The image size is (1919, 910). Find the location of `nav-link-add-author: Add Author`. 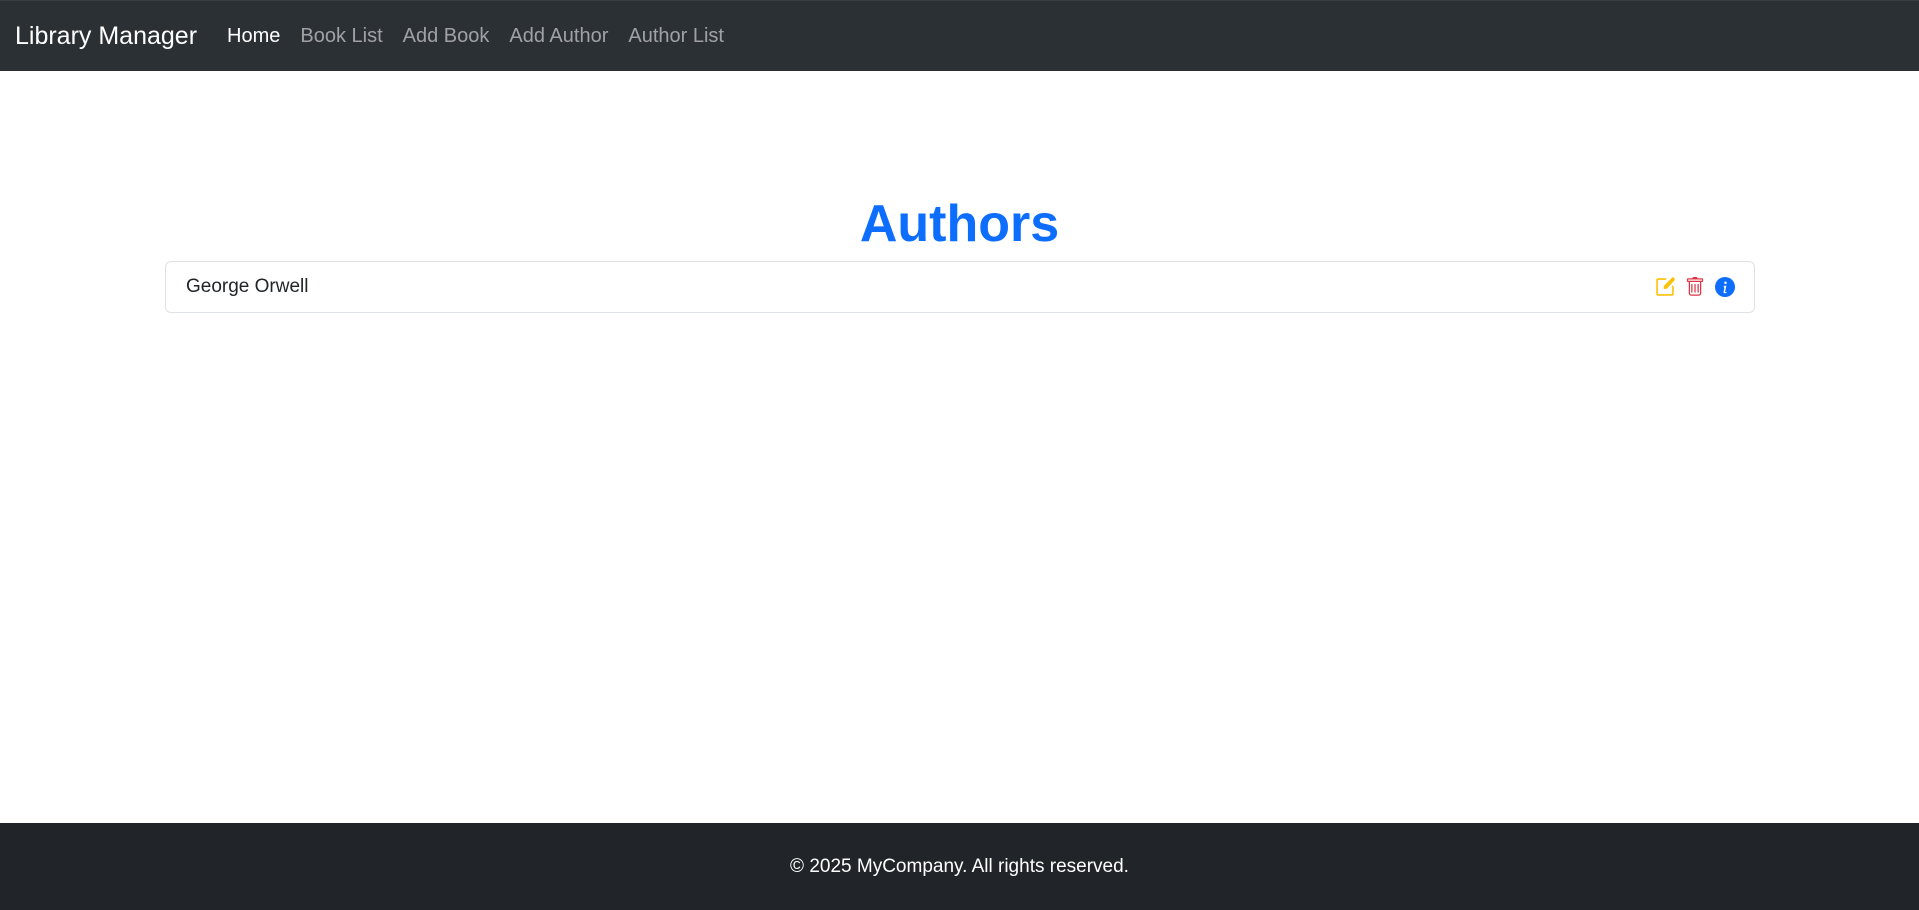

nav-link-add-author: Add Author is located at coordinates (558, 36).